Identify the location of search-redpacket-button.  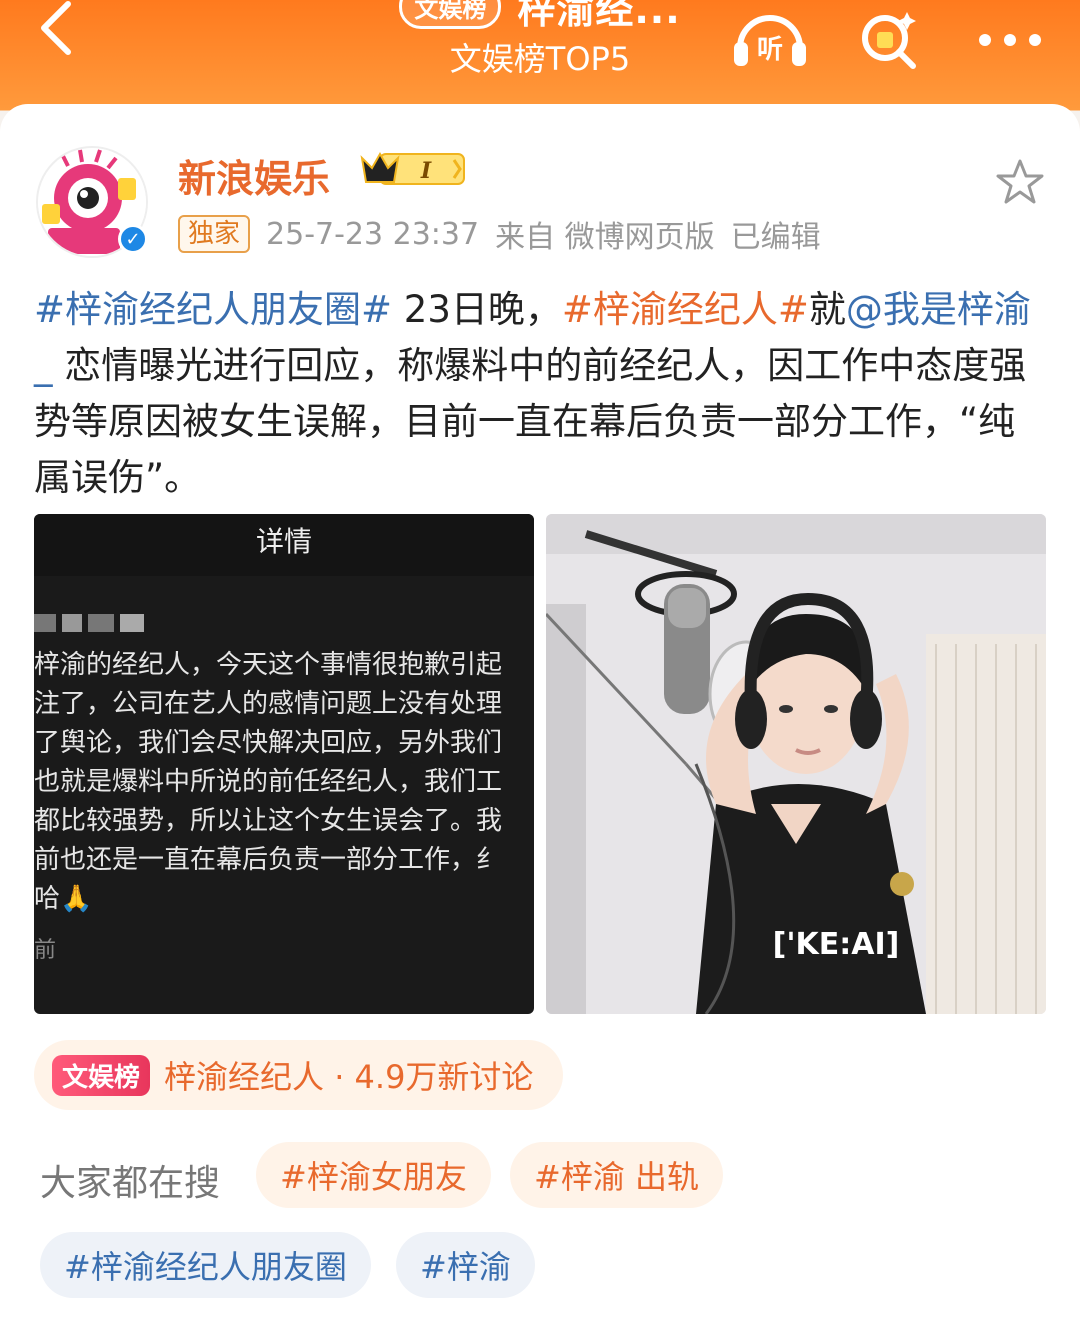
(890, 40).